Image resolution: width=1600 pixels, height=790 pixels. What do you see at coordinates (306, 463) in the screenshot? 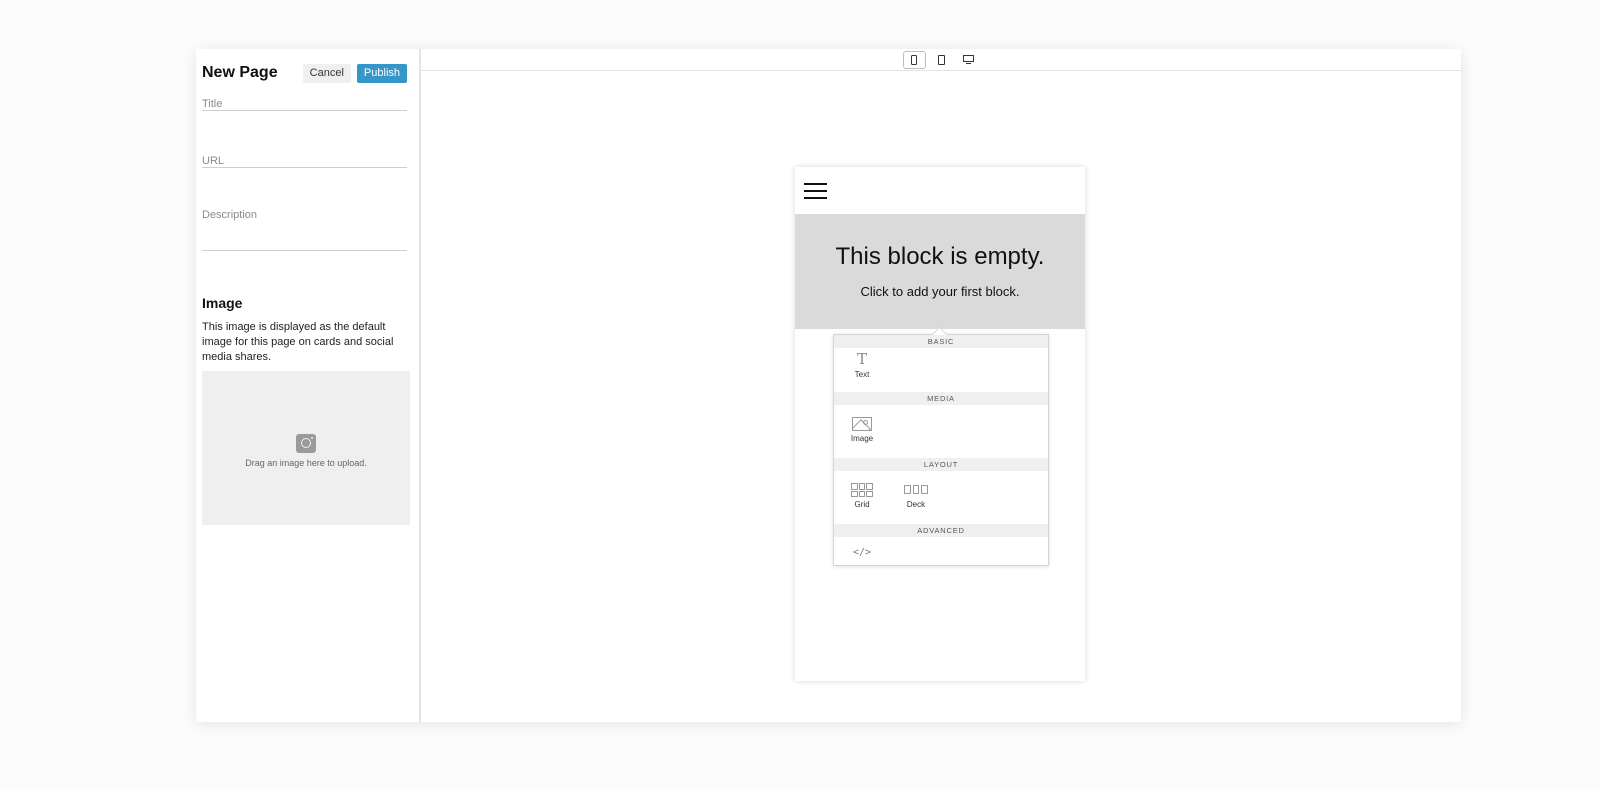
I see `dropzone-text: Drag an image here to upload.` at bounding box center [306, 463].